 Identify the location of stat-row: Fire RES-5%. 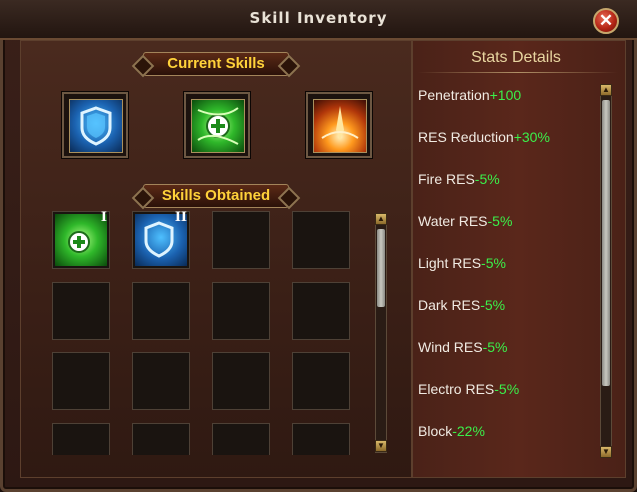
(459, 179).